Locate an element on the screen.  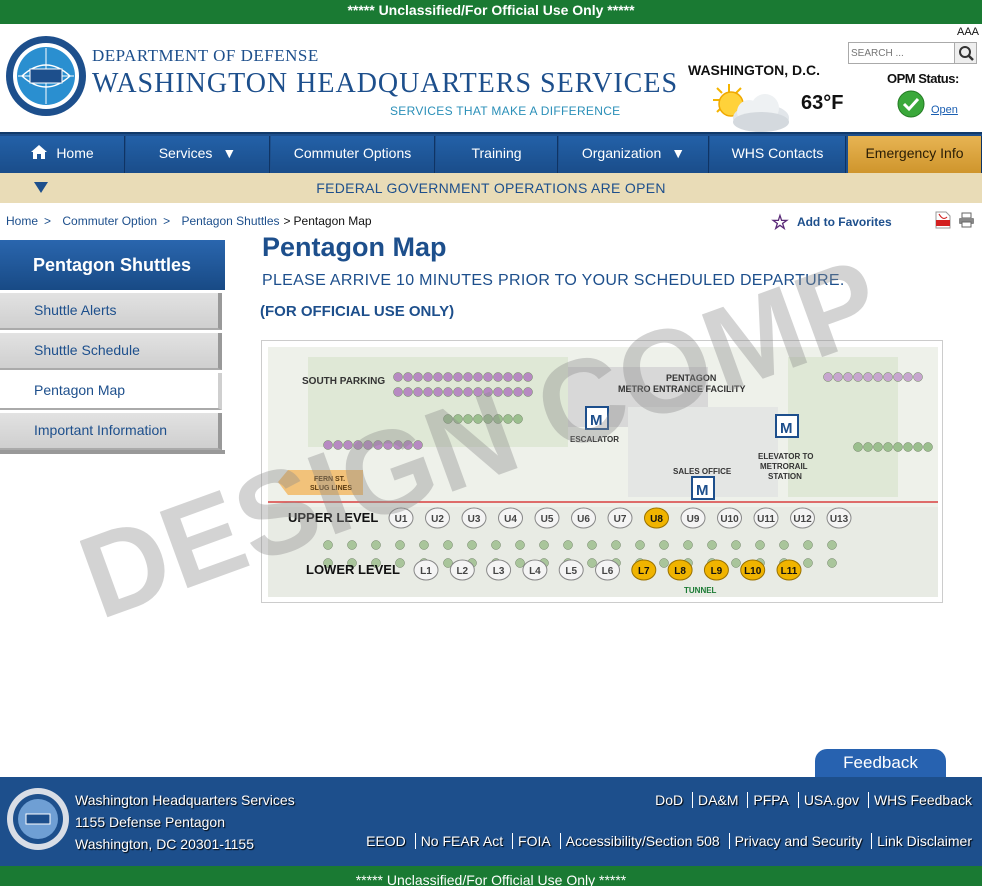
chevron-down-icon is located at coordinates (41, 187).